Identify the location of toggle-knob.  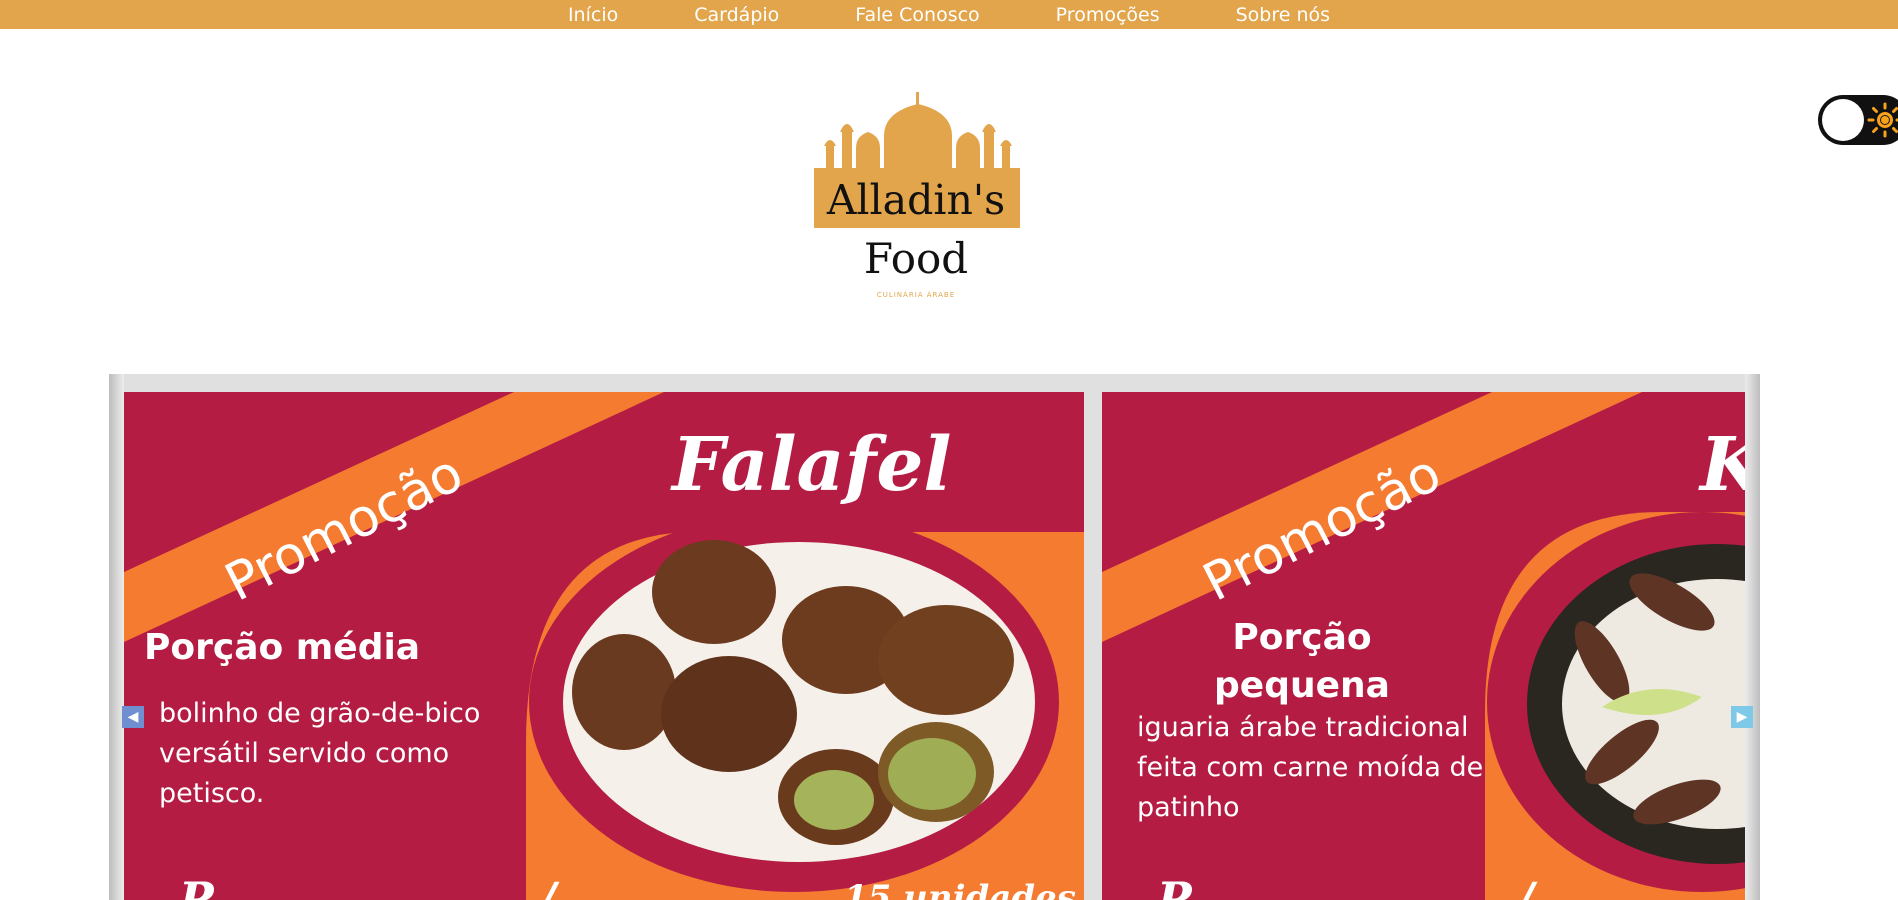
(1843, 120).